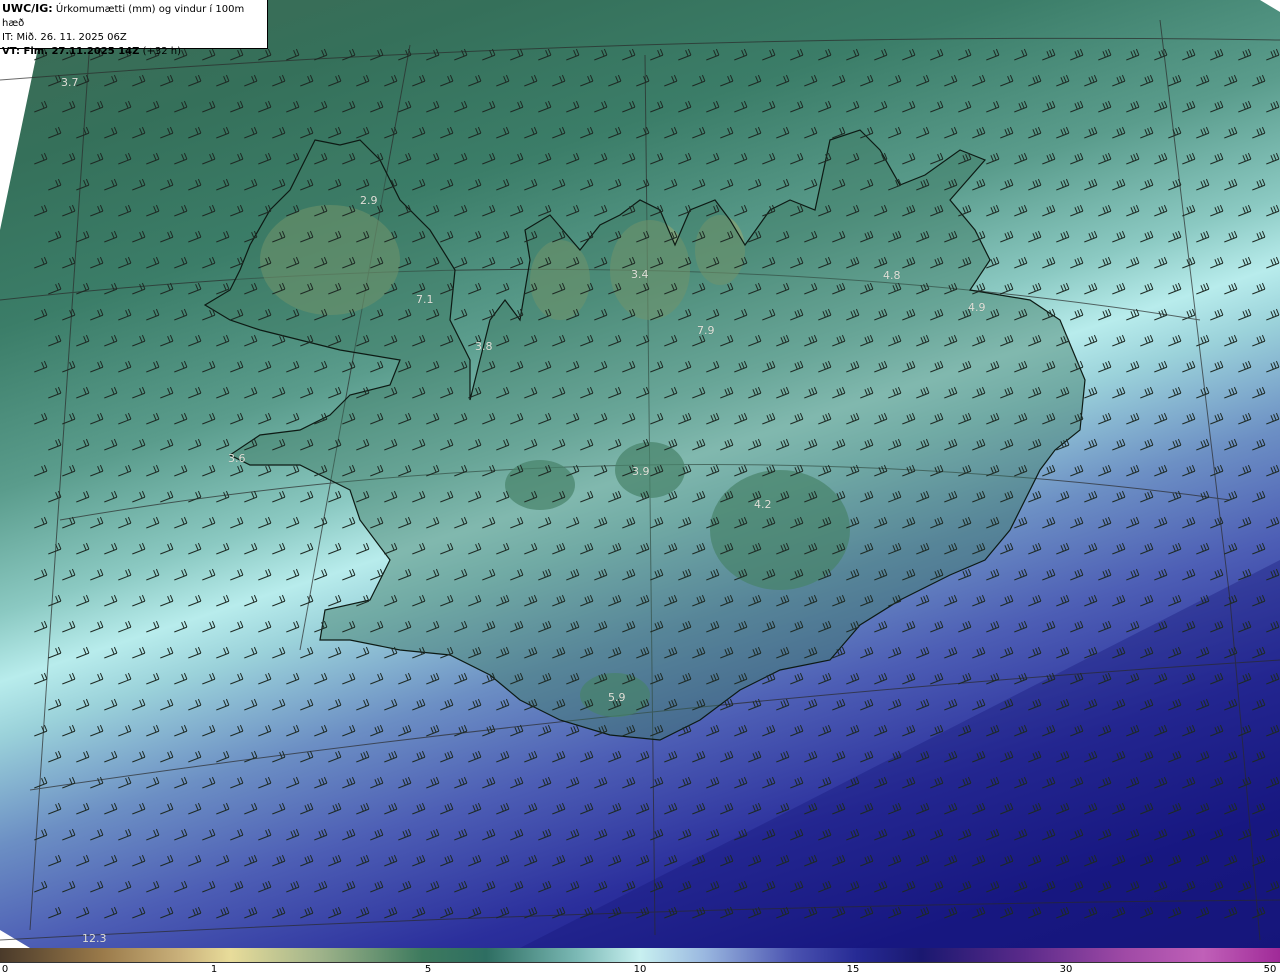  Describe the element at coordinates (64, 37) in the screenshot. I see `init-time: IT: Mið. 26. 11. 2025 06Z` at that location.